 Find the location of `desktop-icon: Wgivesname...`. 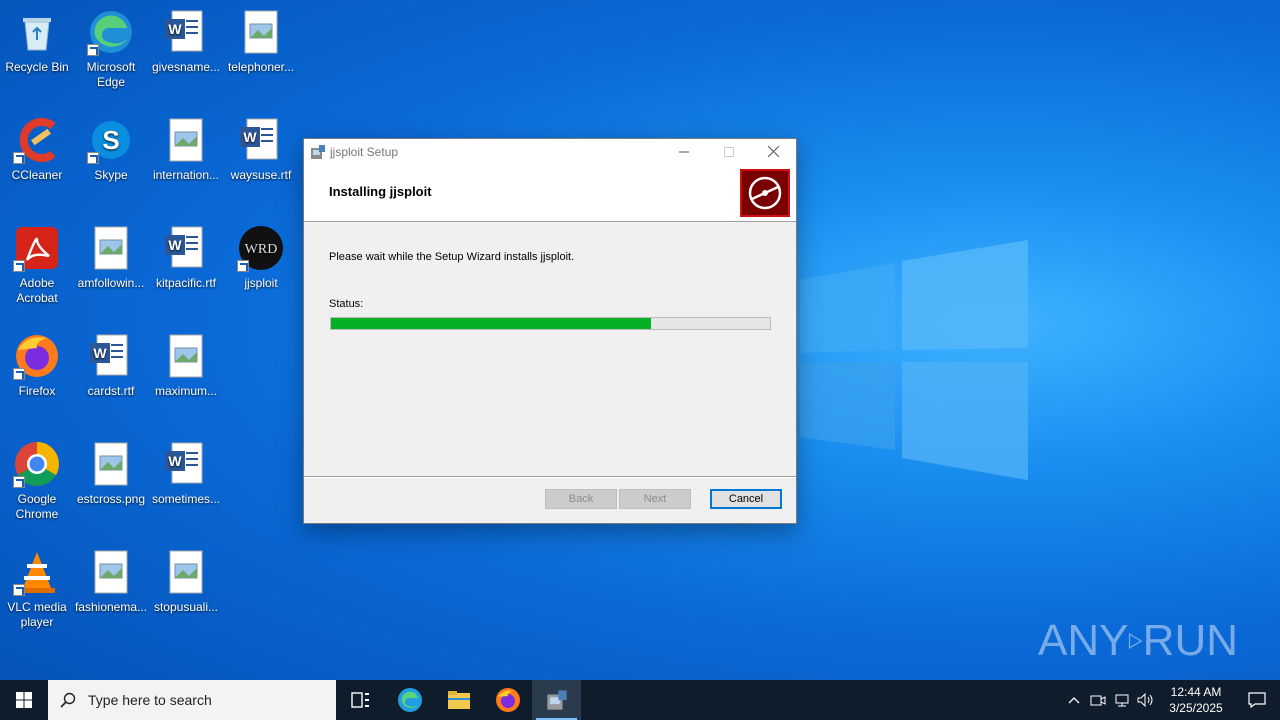

desktop-icon: Wgivesname... is located at coordinates (186, 41).